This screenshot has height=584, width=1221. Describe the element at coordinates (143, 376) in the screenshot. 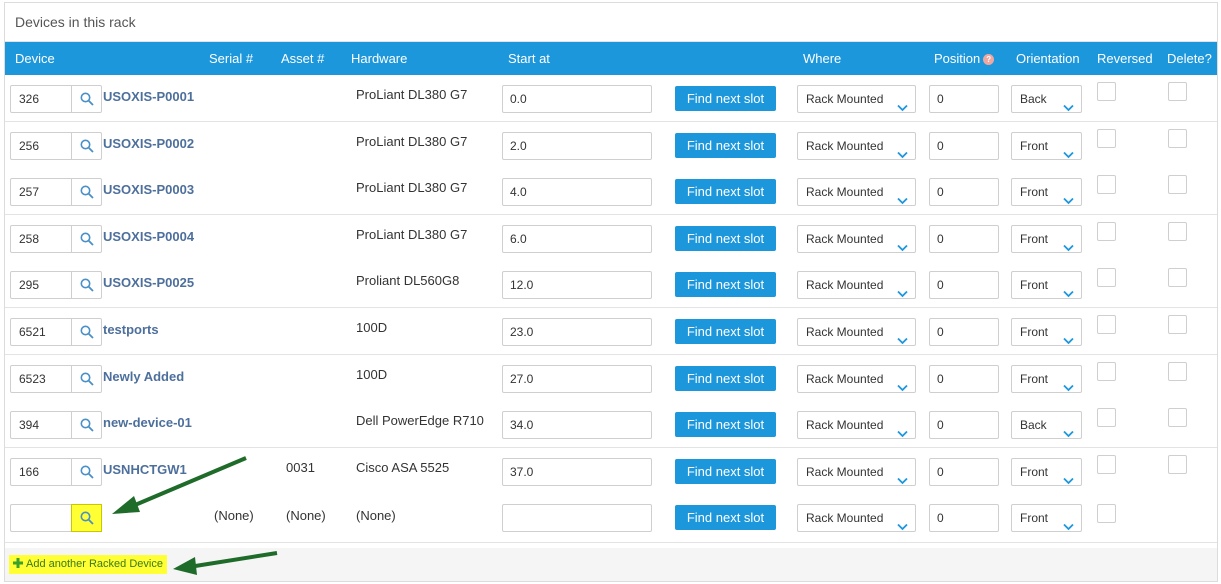

I see `device-name-link: Newly Added` at that location.